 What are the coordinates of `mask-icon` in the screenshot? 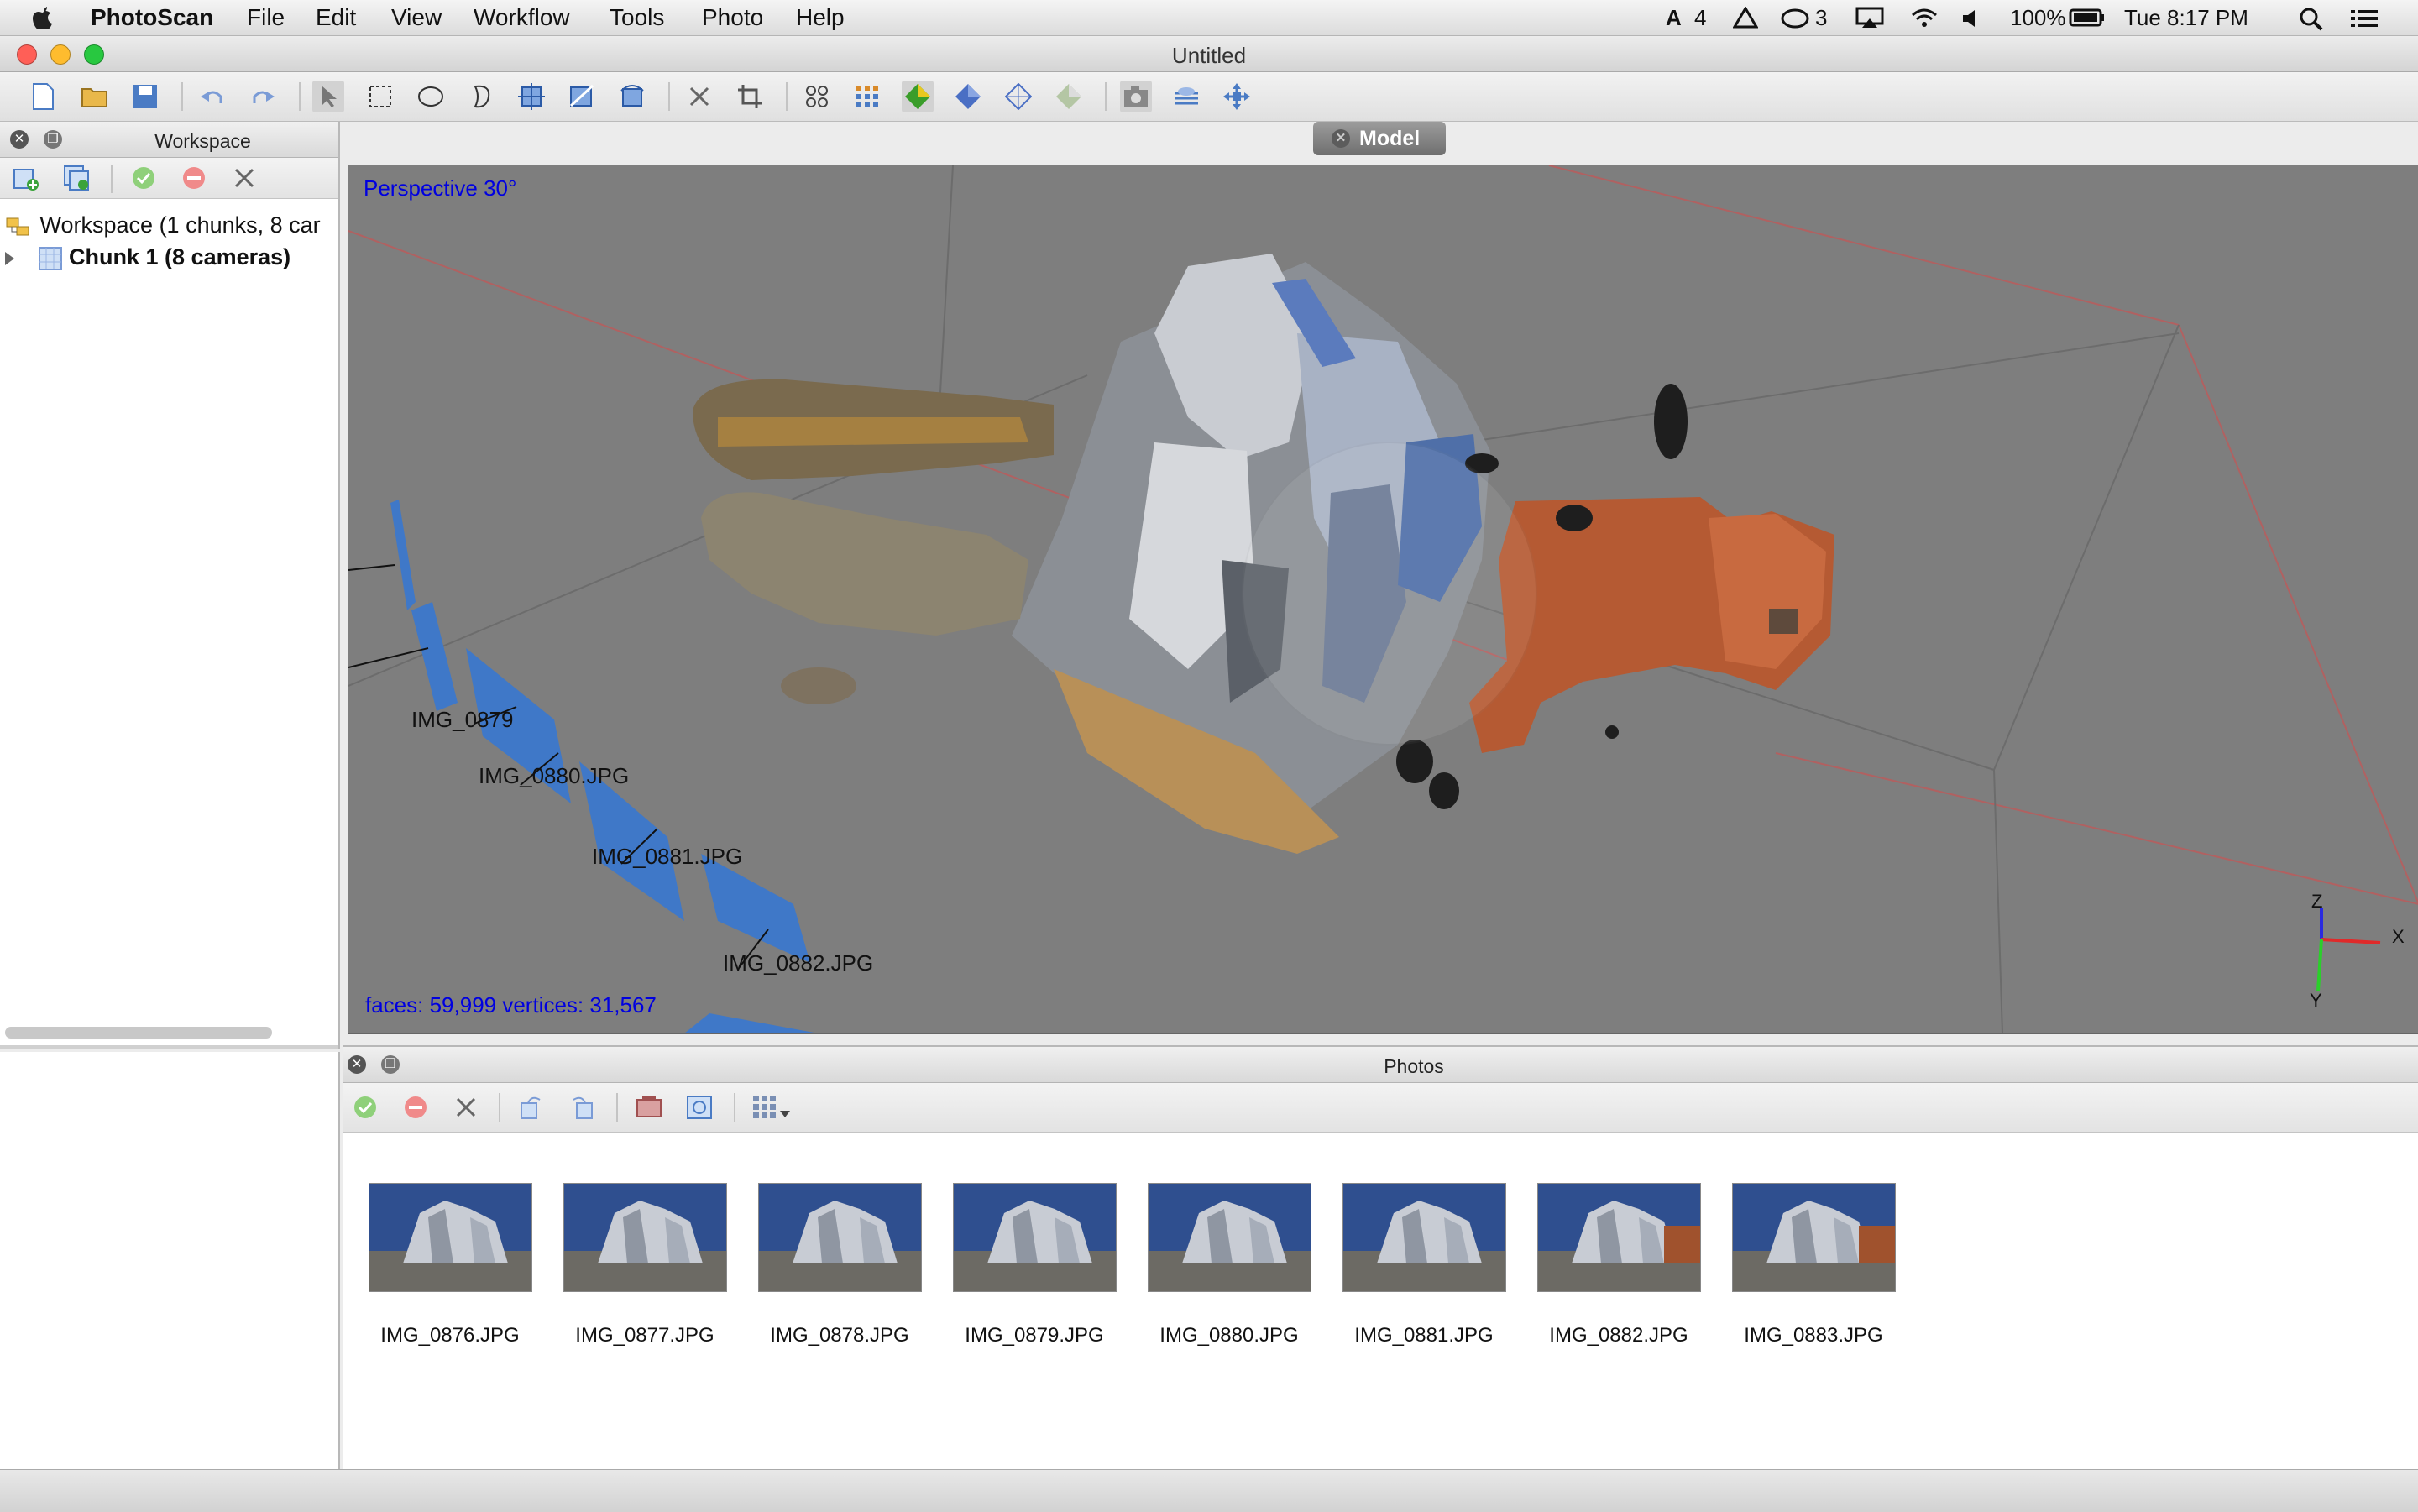 It's located at (649, 1107).